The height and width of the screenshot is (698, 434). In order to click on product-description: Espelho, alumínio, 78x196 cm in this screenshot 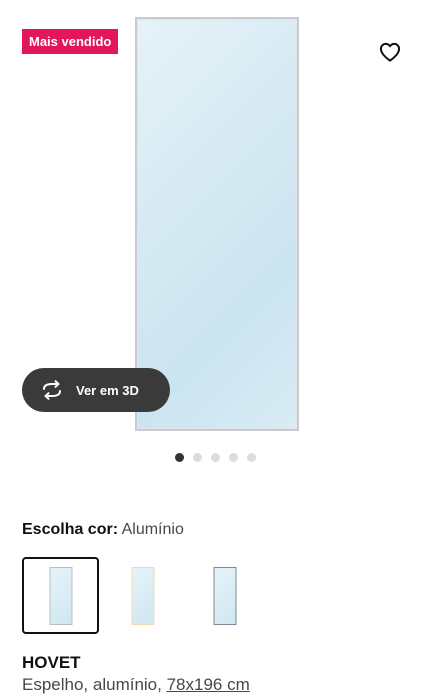, I will do `click(136, 685)`.